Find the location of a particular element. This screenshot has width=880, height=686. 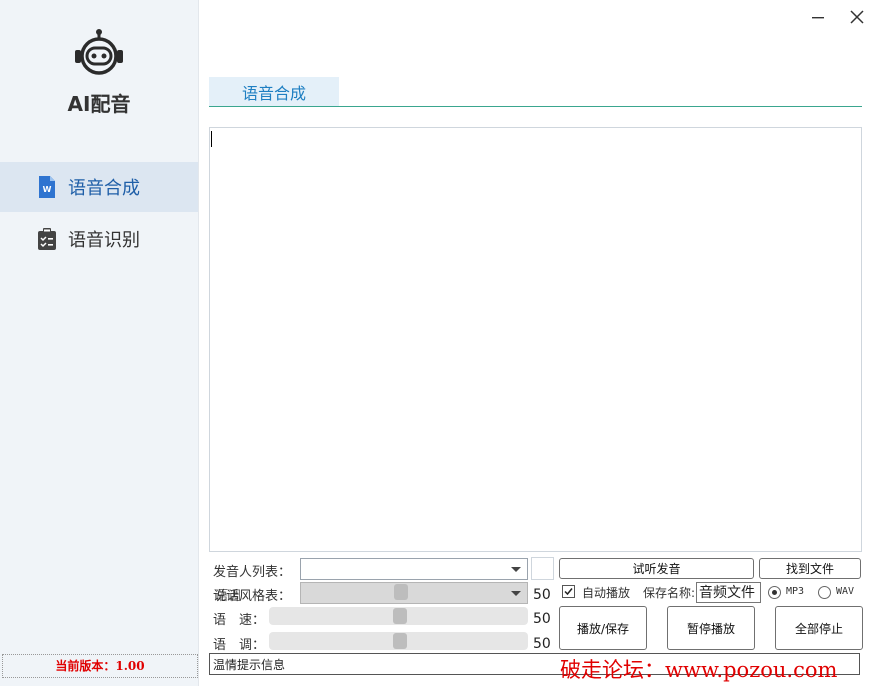

speaker-list-label: 发音人列表： is located at coordinates (252, 572).